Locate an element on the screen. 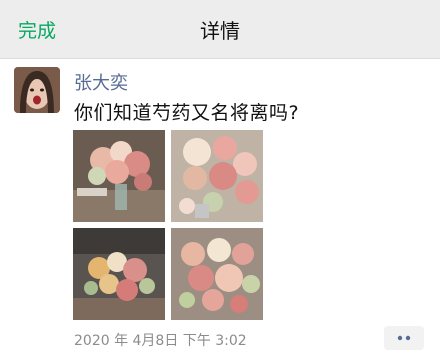  more-actions-button is located at coordinates (404, 338).